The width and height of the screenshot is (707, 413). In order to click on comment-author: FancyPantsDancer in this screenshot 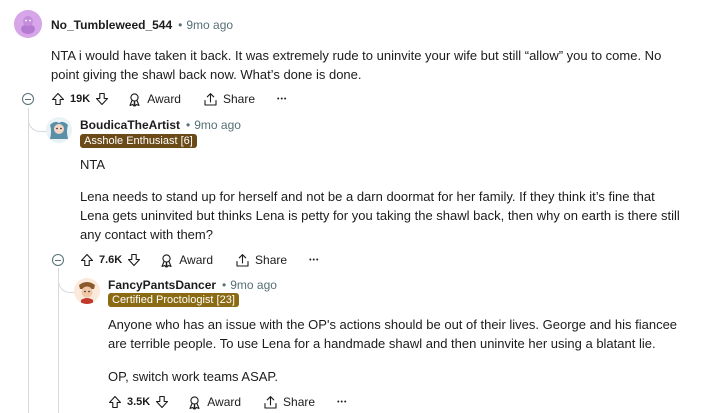, I will do `click(162, 285)`.